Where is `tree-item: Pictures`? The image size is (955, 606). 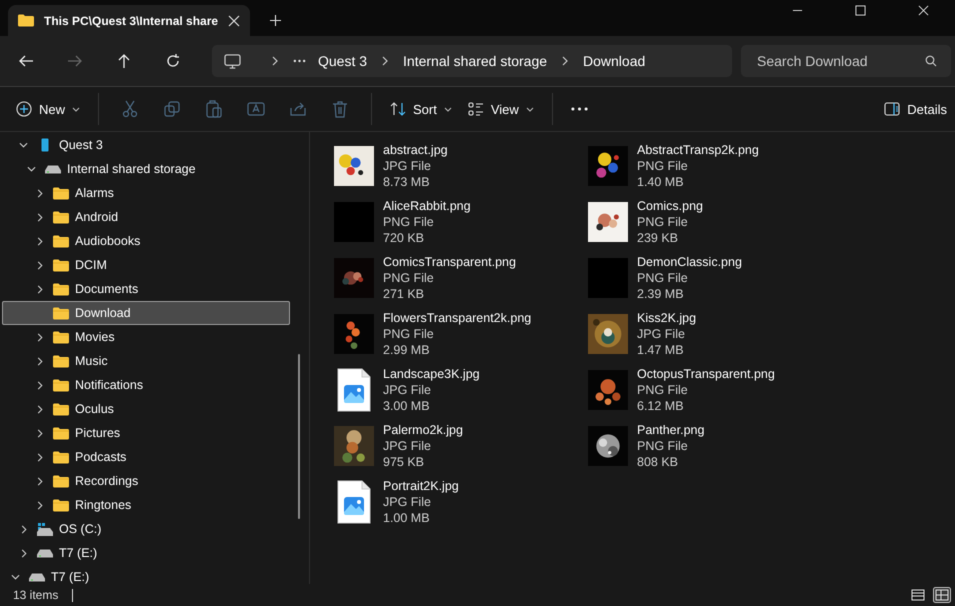
tree-item: Pictures is located at coordinates (146, 433).